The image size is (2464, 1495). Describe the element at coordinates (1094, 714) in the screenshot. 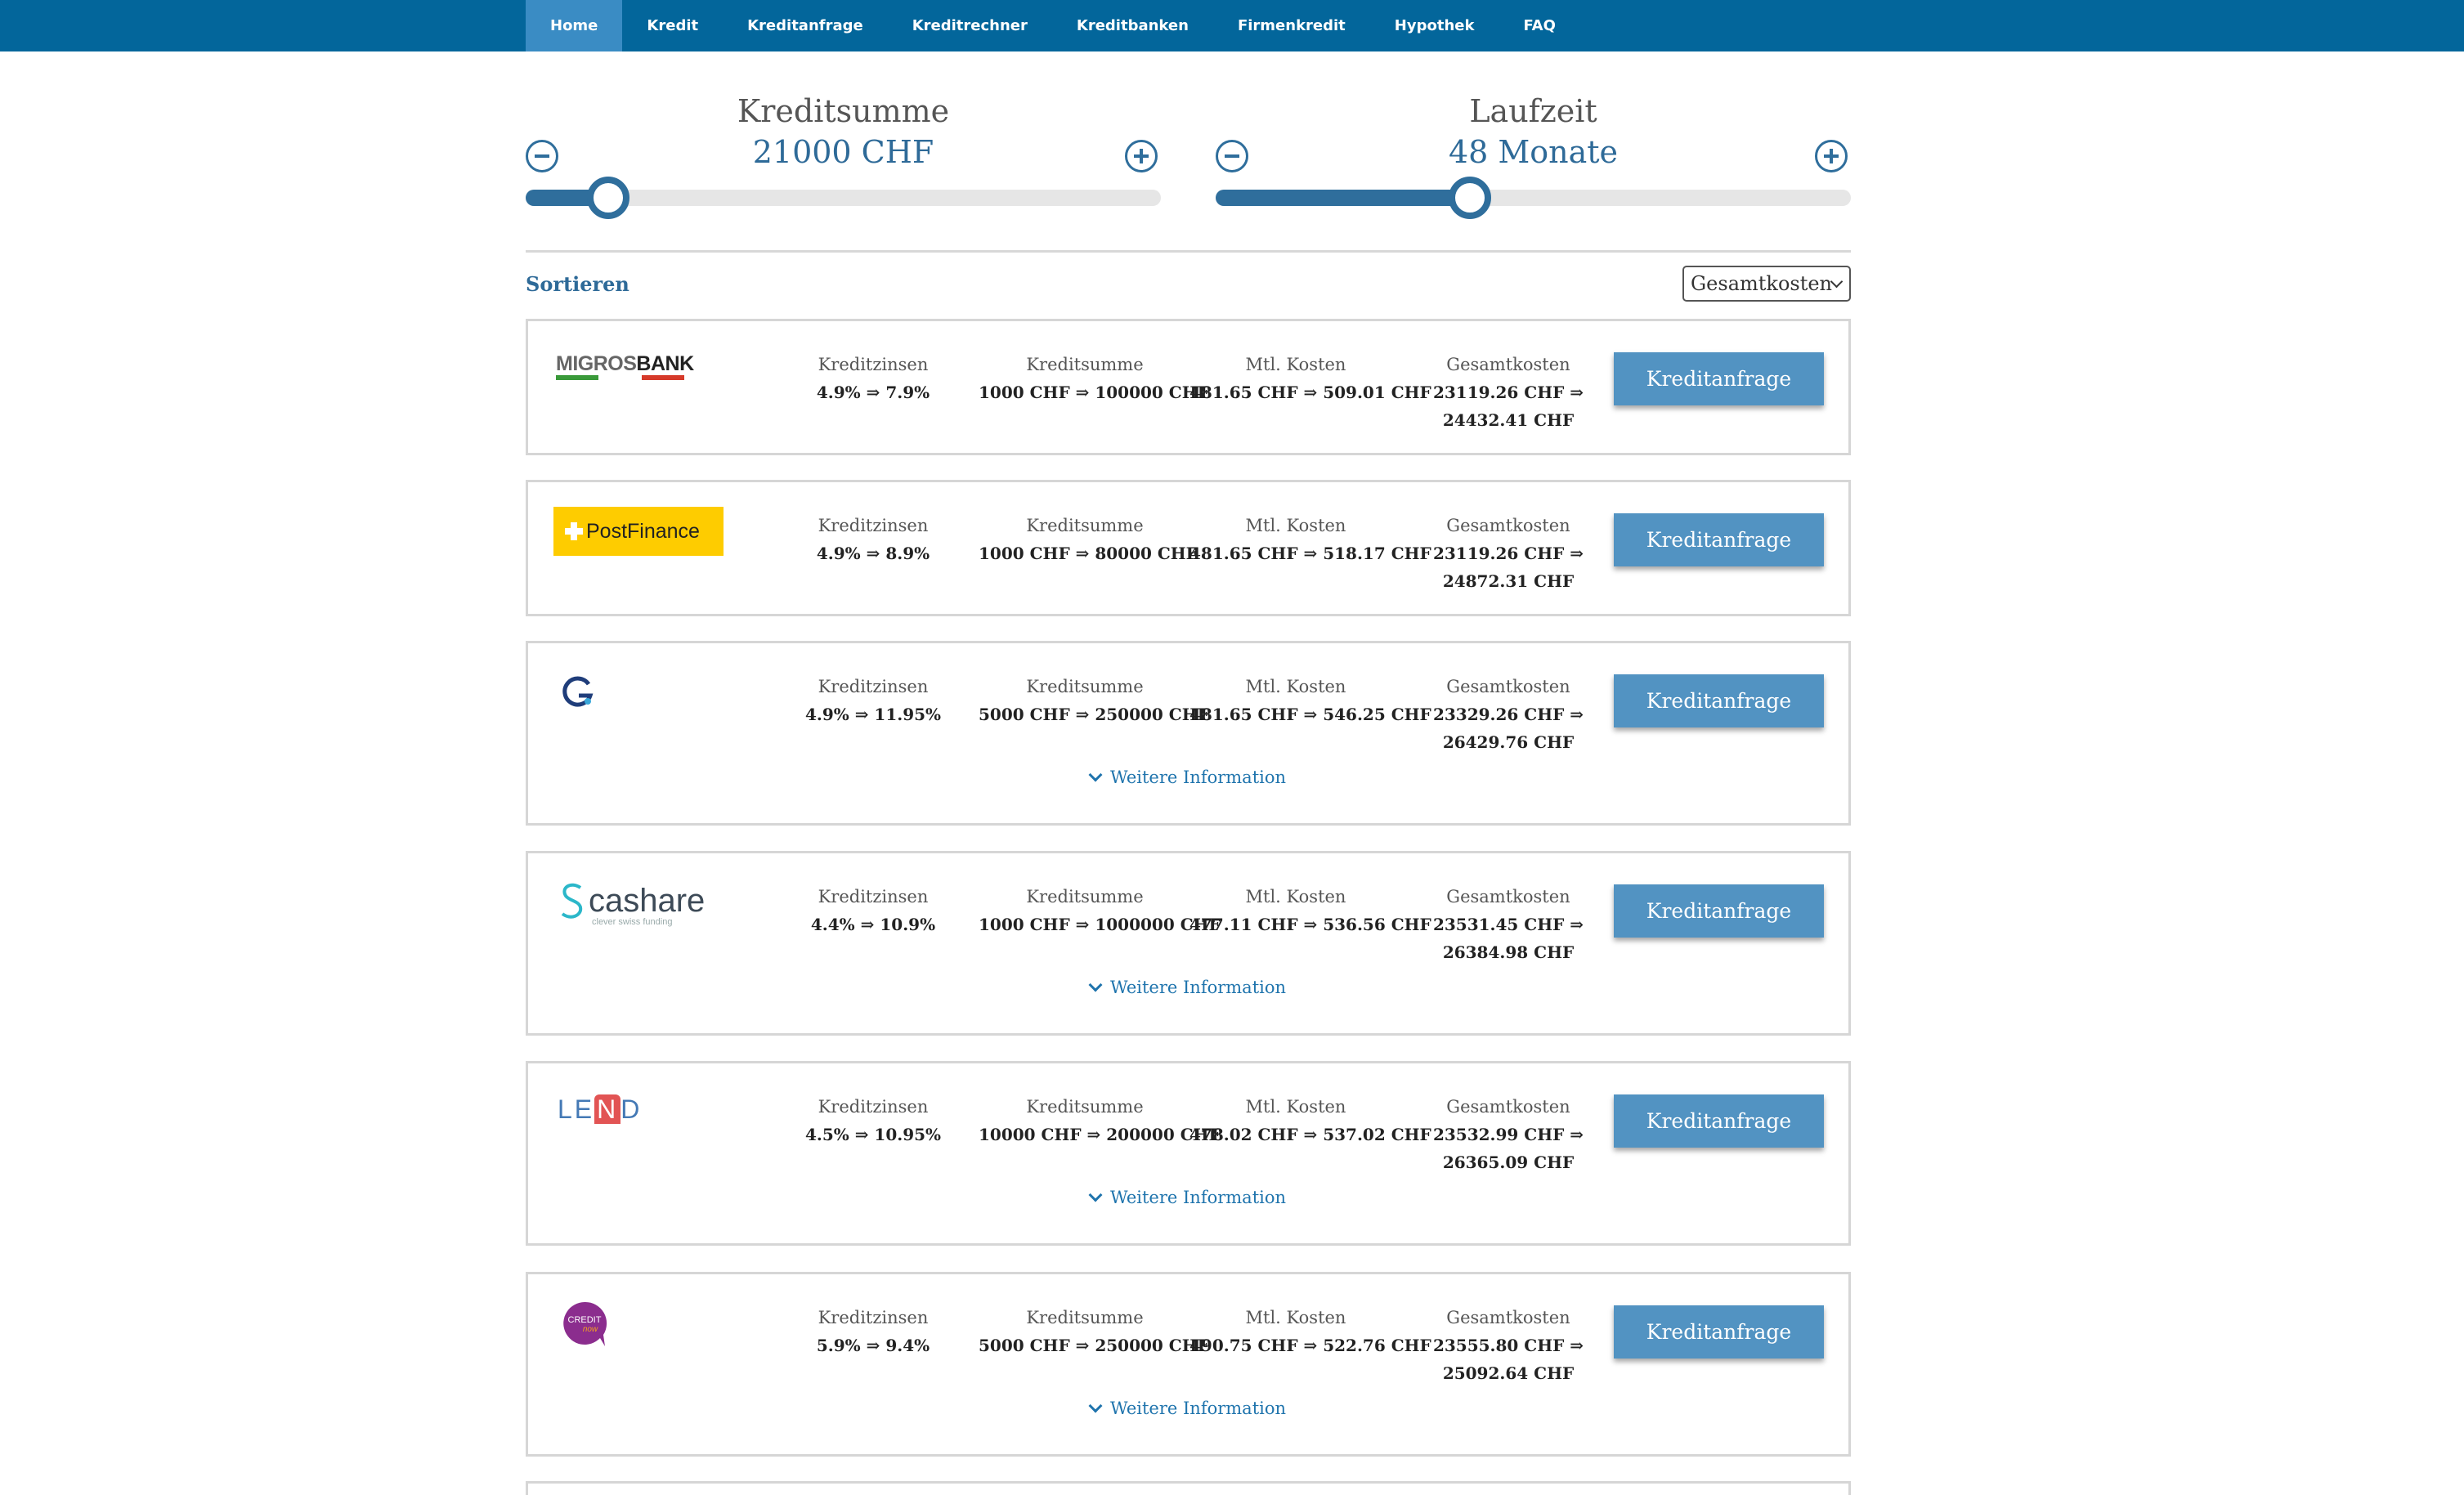

I see `amount-value: 5000 CHF ⇒ 250000 CHF` at that location.